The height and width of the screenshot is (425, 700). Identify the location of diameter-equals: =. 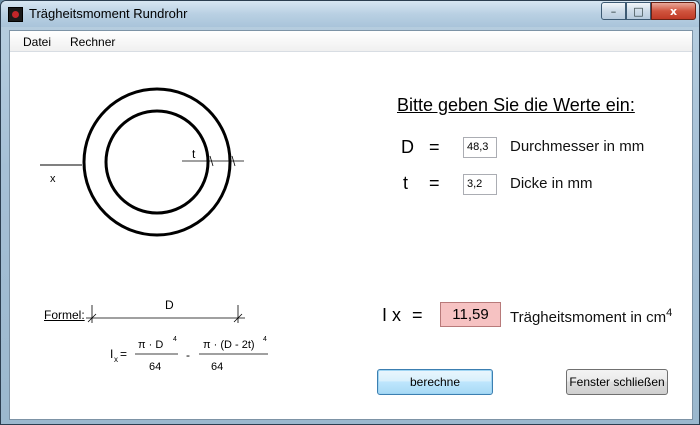
(434, 147).